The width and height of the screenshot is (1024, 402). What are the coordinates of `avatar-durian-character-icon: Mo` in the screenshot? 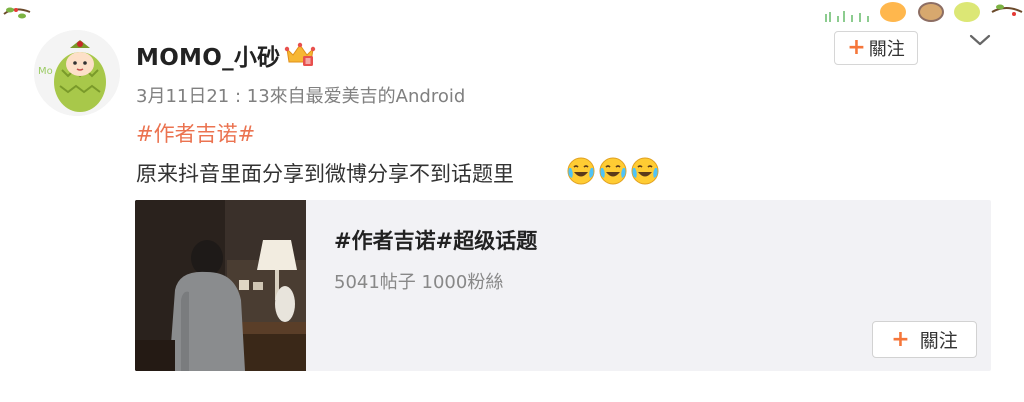 It's located at (77, 73).